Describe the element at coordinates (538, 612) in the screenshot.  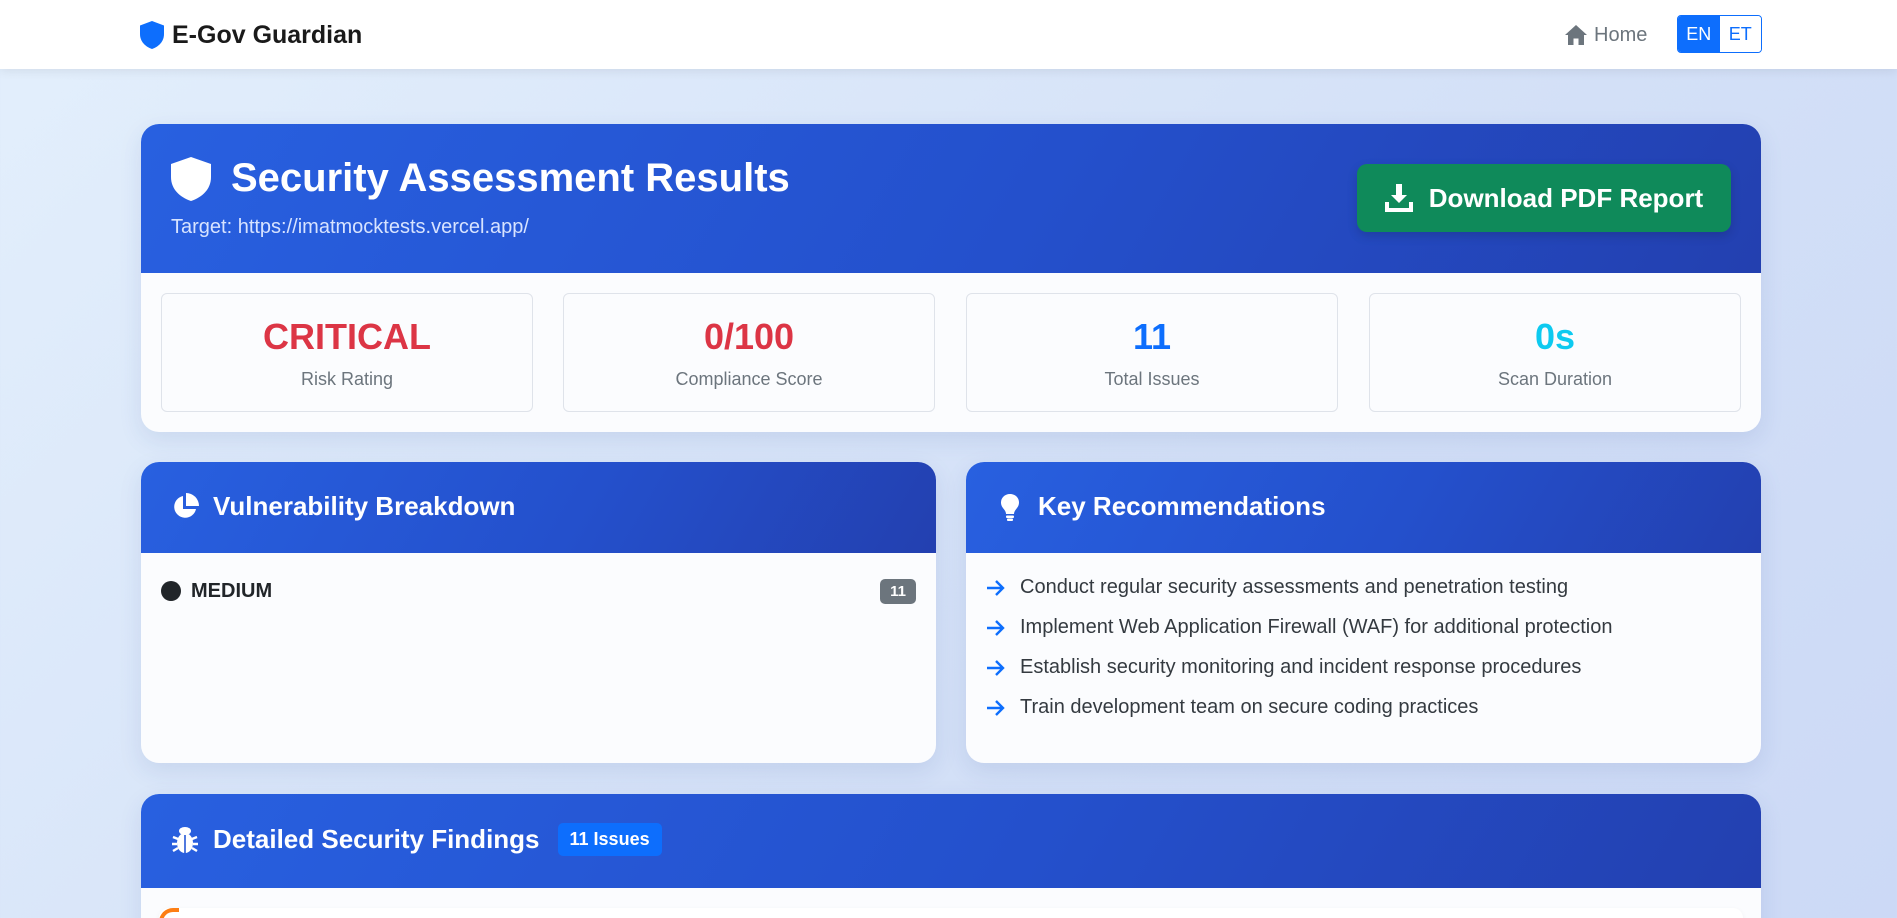
I see `vulnerability-breakdown-card: Vulnerability Breakdown MEDIUM 11` at that location.